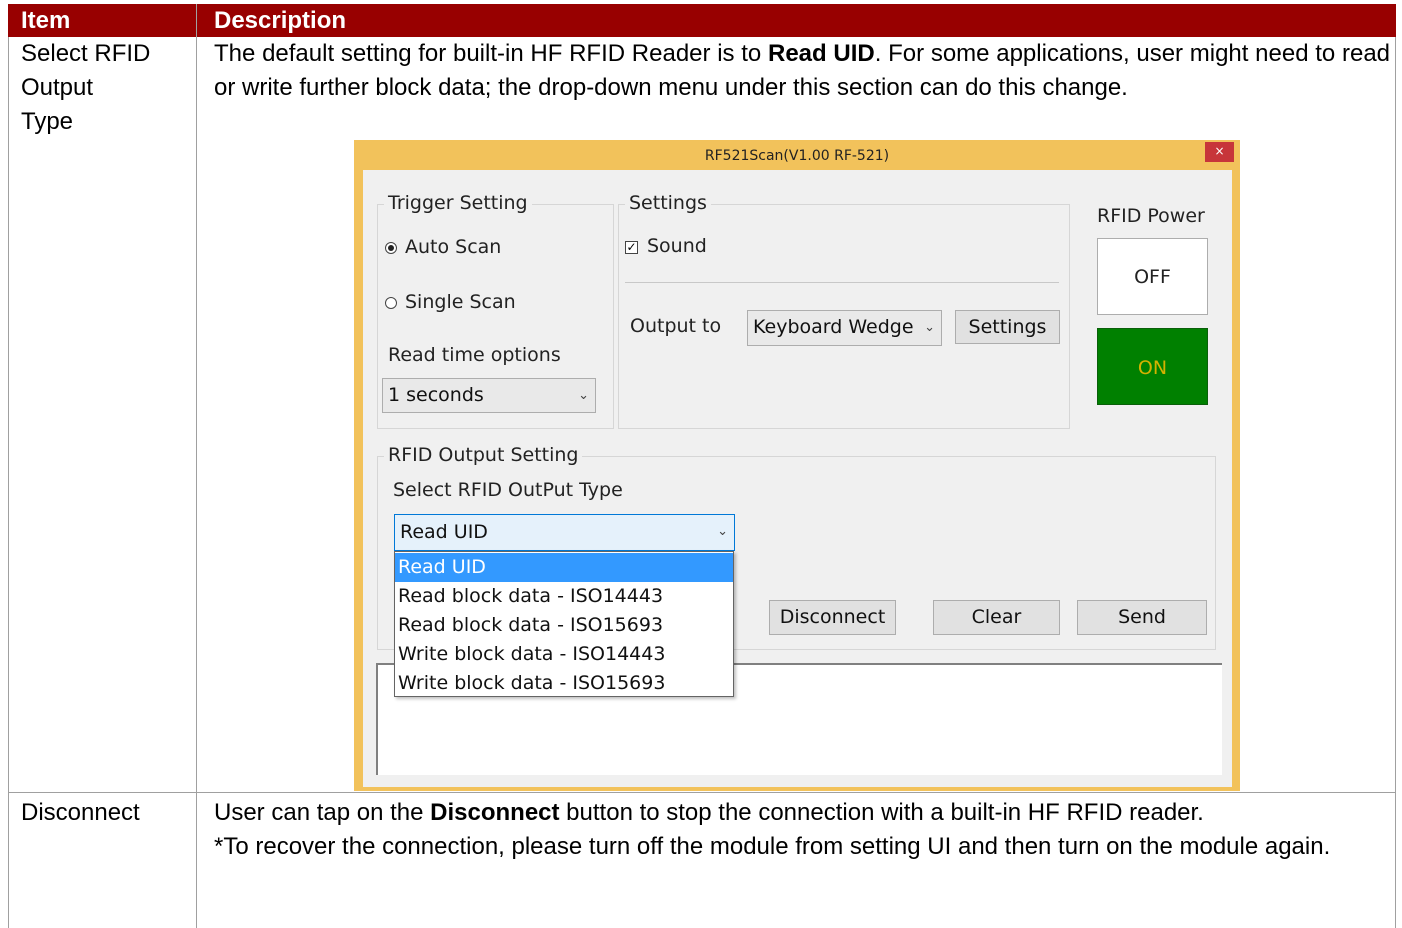  What do you see at coordinates (1219, 152) in the screenshot?
I see `close-icon: ×` at bounding box center [1219, 152].